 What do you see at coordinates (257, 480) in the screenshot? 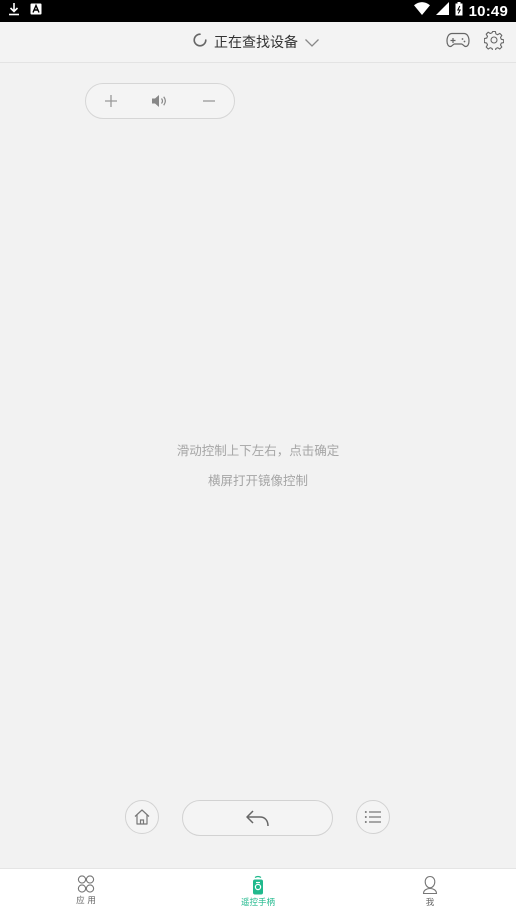
I see `landscape-hint-text: 横屏打开镜像控制` at bounding box center [257, 480].